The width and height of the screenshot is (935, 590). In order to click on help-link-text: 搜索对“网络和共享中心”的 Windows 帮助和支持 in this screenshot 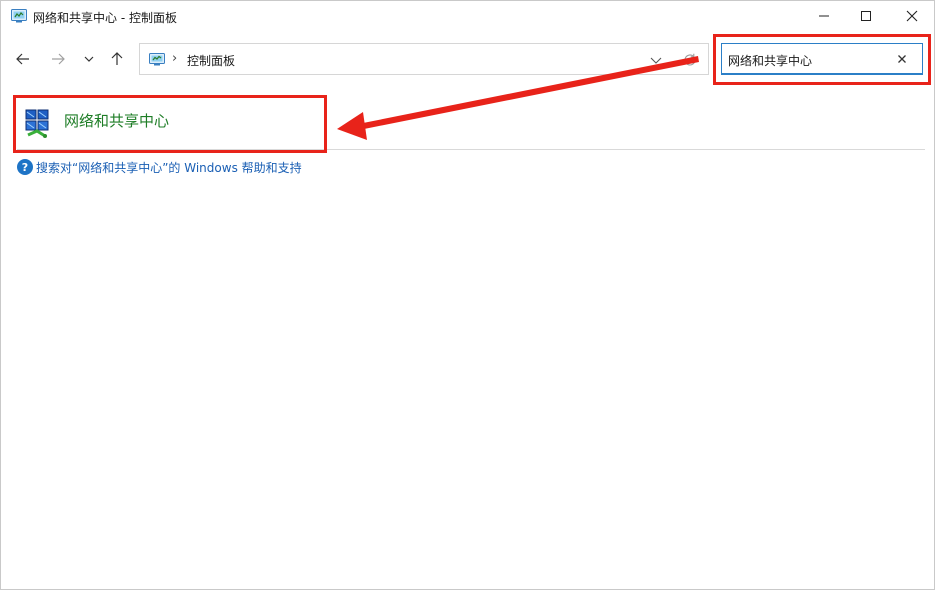, I will do `click(169, 167)`.